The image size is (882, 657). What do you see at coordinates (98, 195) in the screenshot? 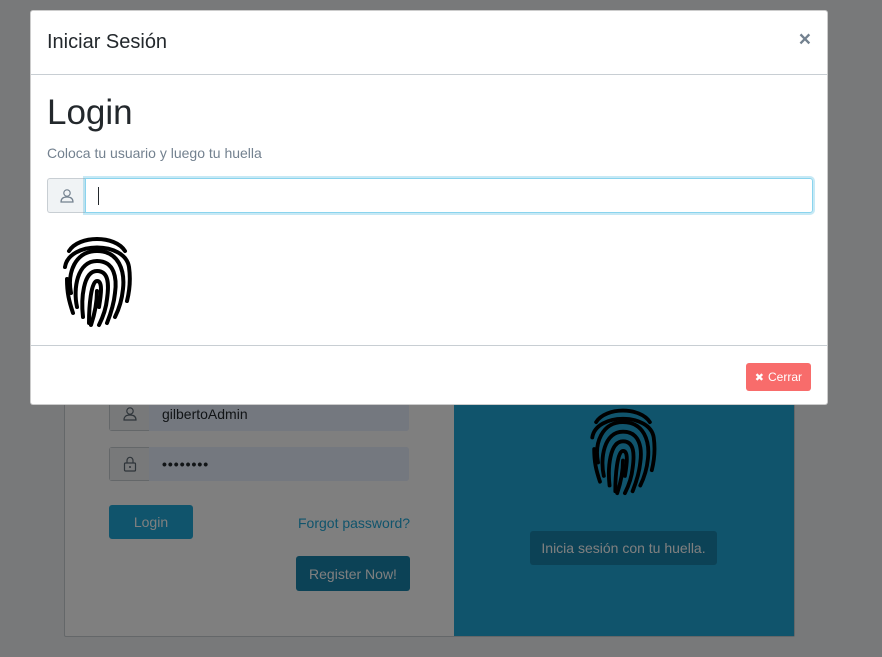
I see `text-caret` at bounding box center [98, 195].